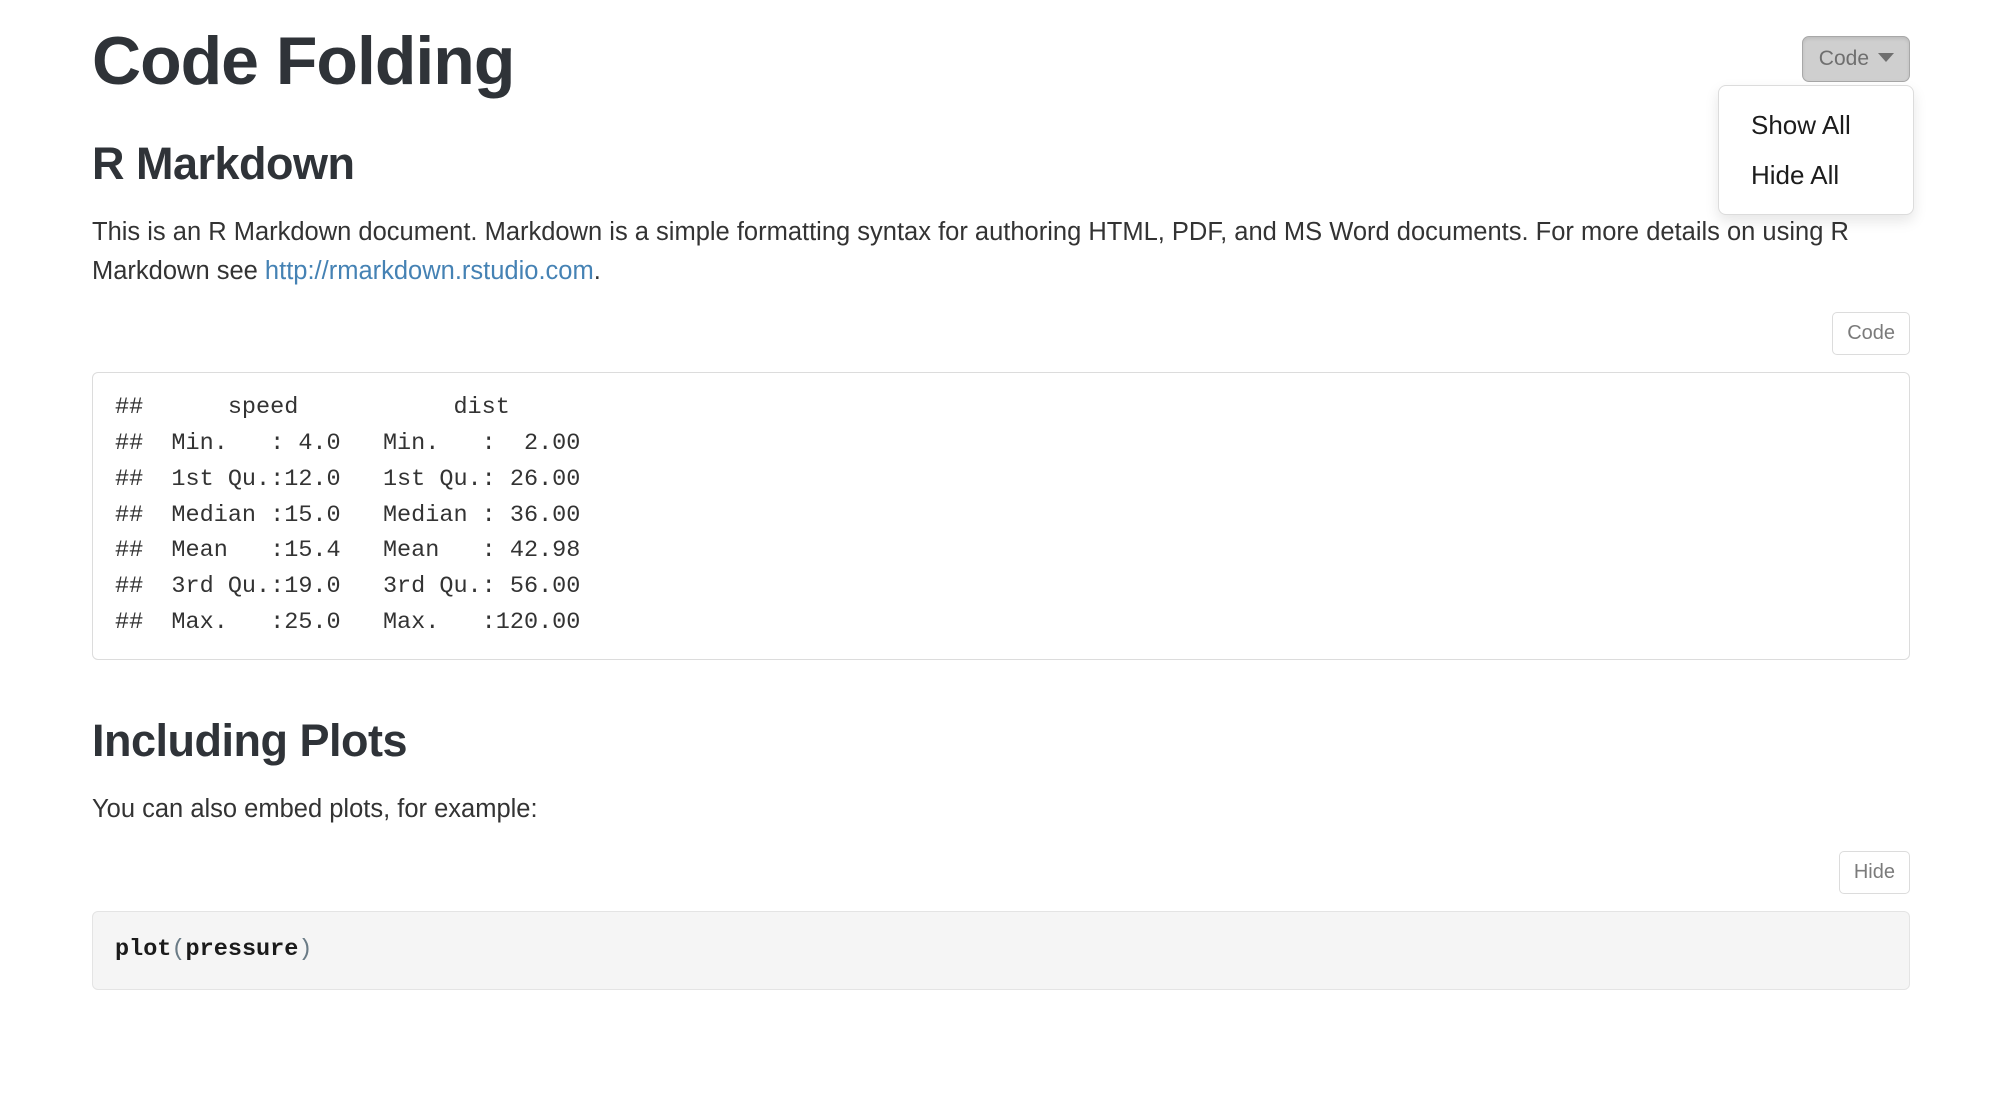  I want to click on plot-chunk-hide-toggle-button: Hide, so click(1874, 872).